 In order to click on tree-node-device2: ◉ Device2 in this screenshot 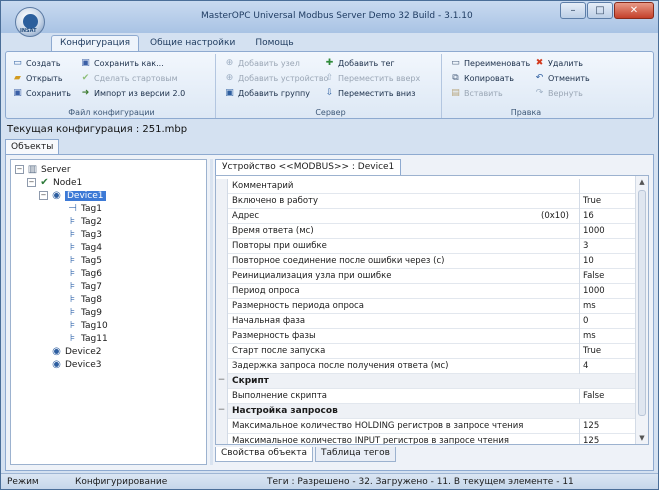, I will do `click(76, 351)`.